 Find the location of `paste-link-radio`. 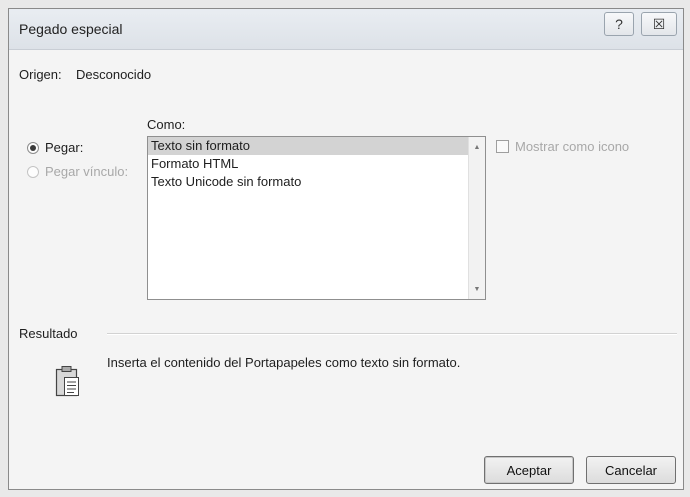

paste-link-radio is located at coordinates (33, 172).